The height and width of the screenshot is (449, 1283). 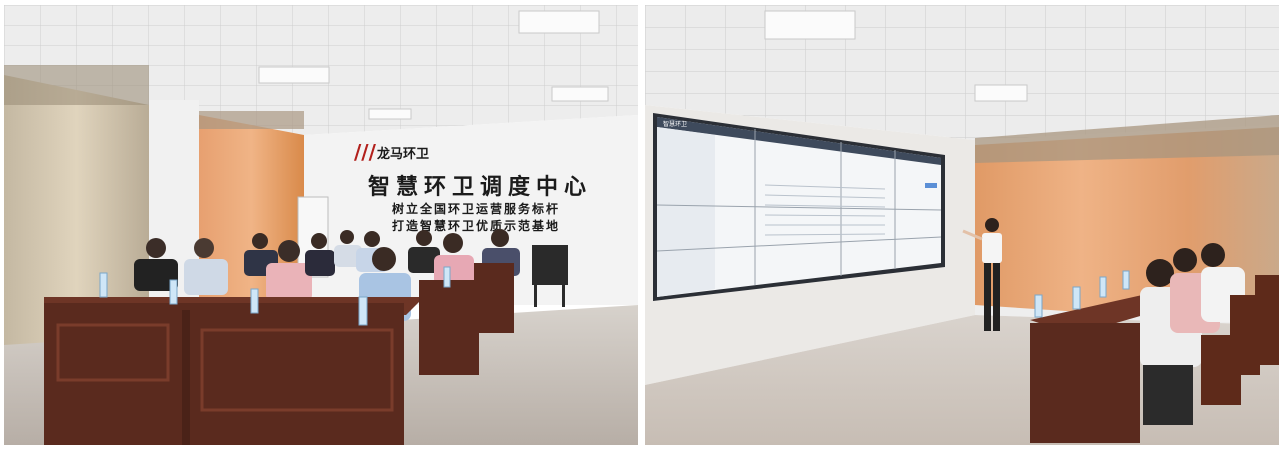 I want to click on screen-title: 智慧环卫, so click(x=675, y=124).